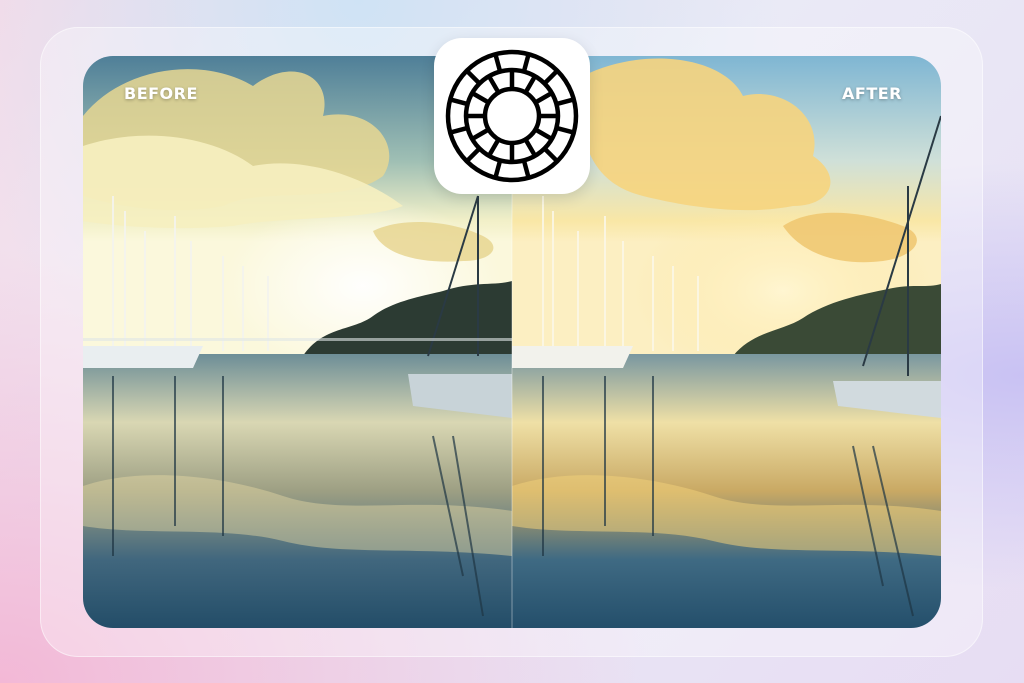 This screenshot has width=1024, height=683. I want to click on app-logo, so click(512, 116).